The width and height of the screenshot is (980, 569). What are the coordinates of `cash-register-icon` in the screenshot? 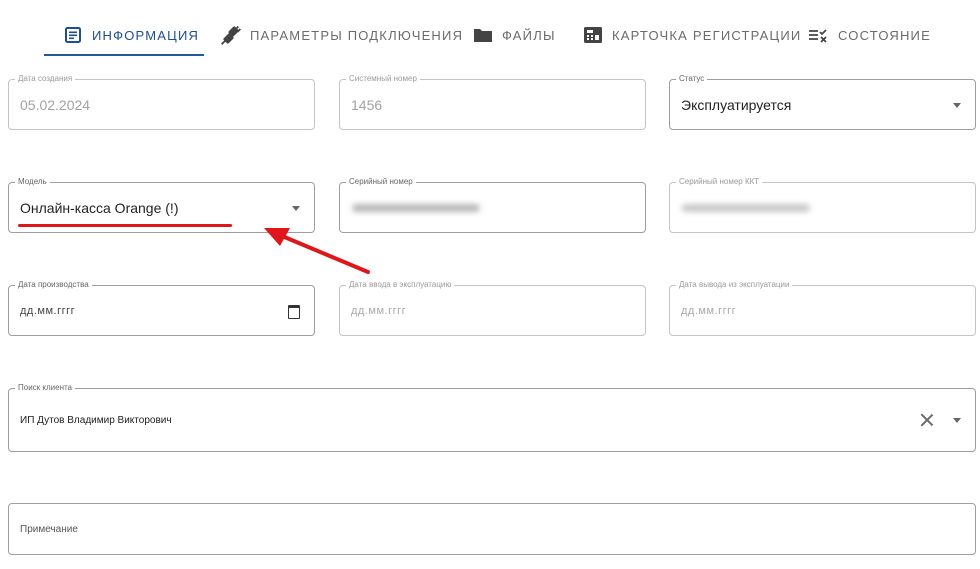 It's located at (593, 35).